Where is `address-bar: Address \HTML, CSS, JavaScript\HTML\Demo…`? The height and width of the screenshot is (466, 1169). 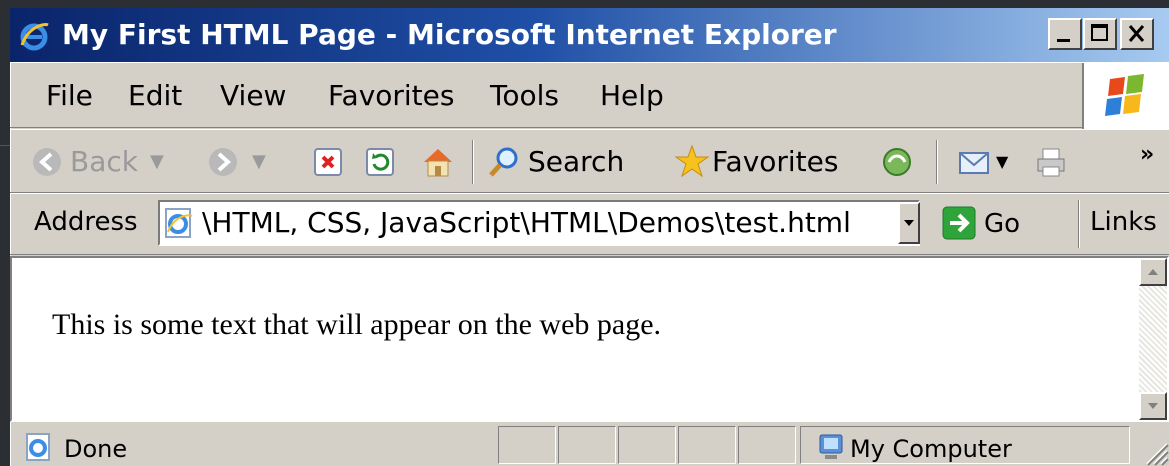
address-bar: Address \HTML, CSS, JavaScript\HTML\Demo… is located at coordinates (589, 224).